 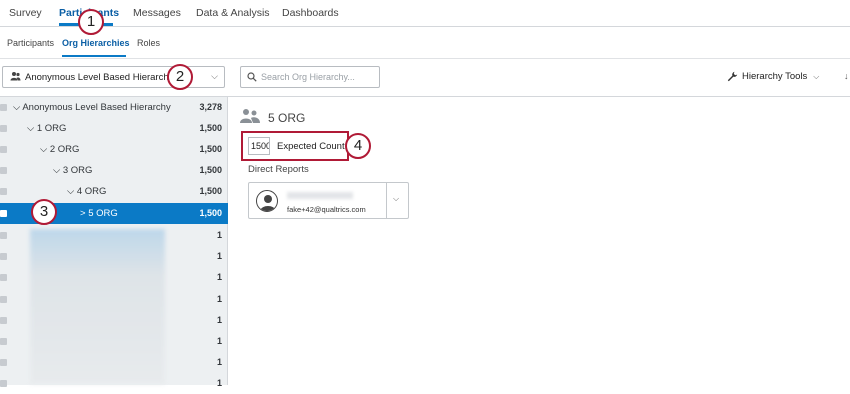 I want to click on redacted-names-blur, so click(x=97, y=306).